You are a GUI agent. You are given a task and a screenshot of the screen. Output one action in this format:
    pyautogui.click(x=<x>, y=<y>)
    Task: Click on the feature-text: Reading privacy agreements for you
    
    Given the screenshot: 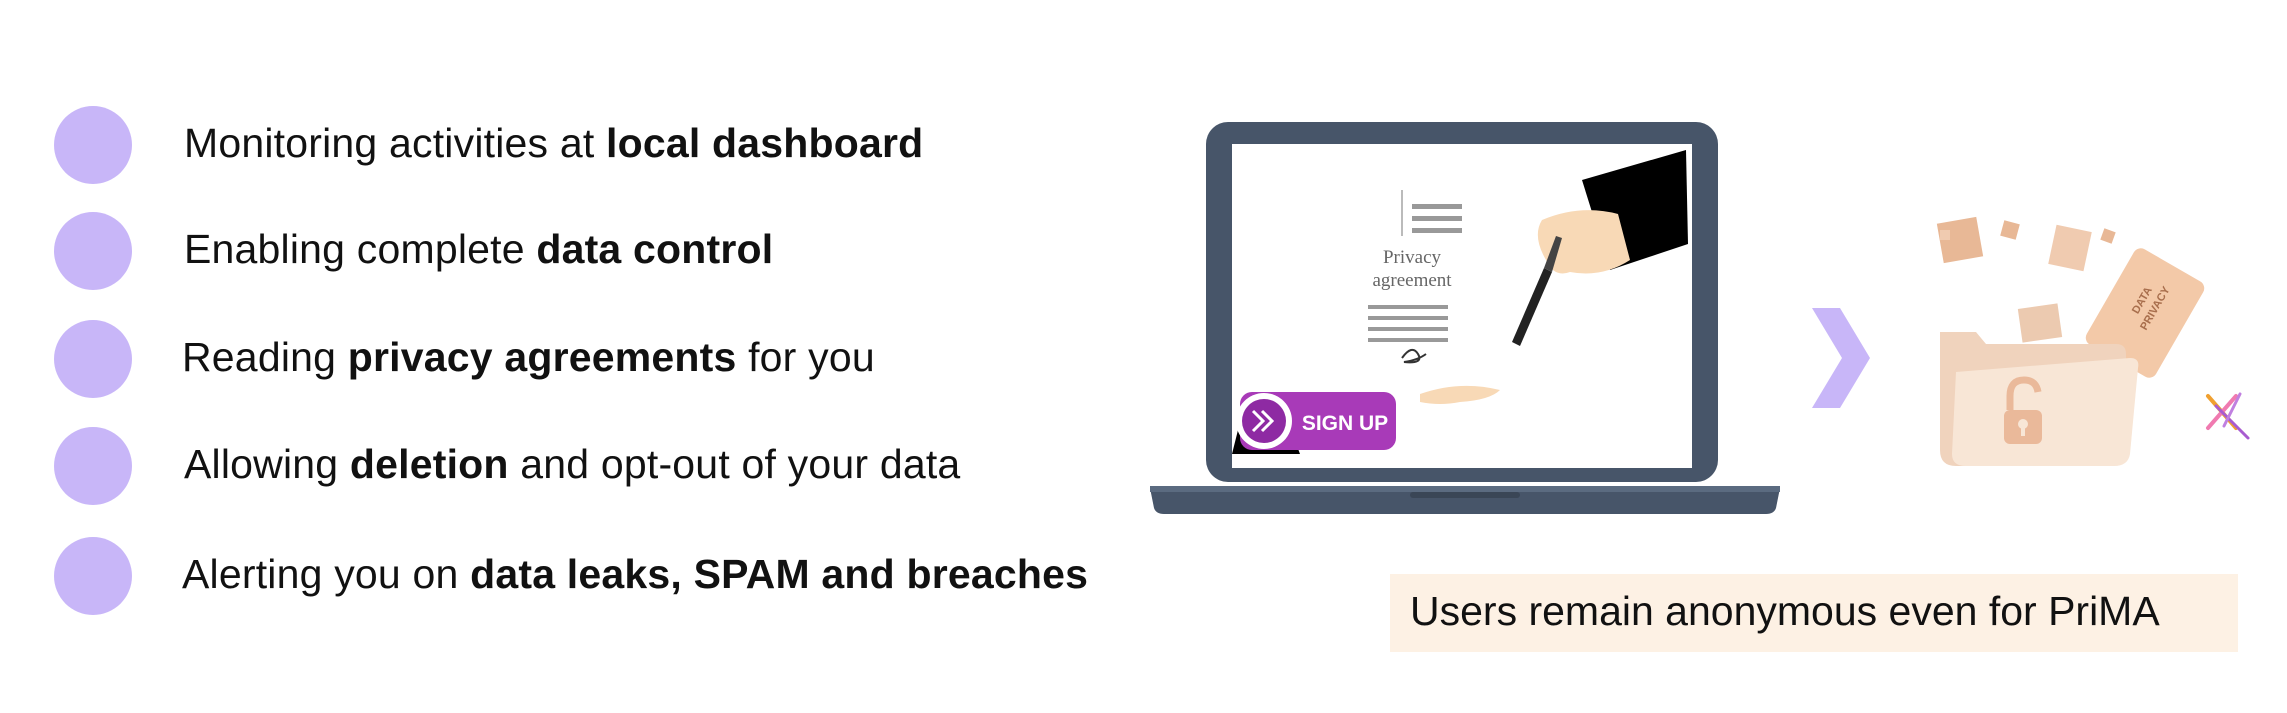 What is the action you would take?
    pyautogui.click(x=528, y=357)
    